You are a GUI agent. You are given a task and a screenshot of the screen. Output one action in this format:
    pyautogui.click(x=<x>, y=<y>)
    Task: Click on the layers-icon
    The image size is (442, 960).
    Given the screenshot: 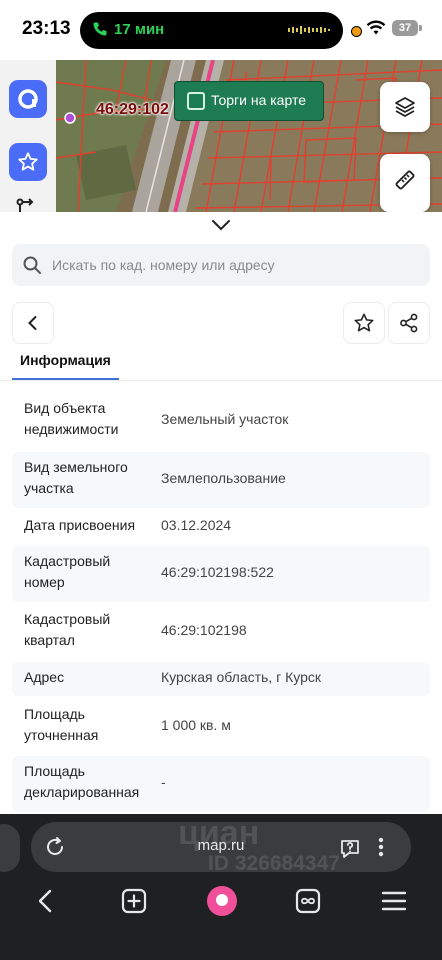 What is the action you would take?
    pyautogui.click(x=405, y=107)
    